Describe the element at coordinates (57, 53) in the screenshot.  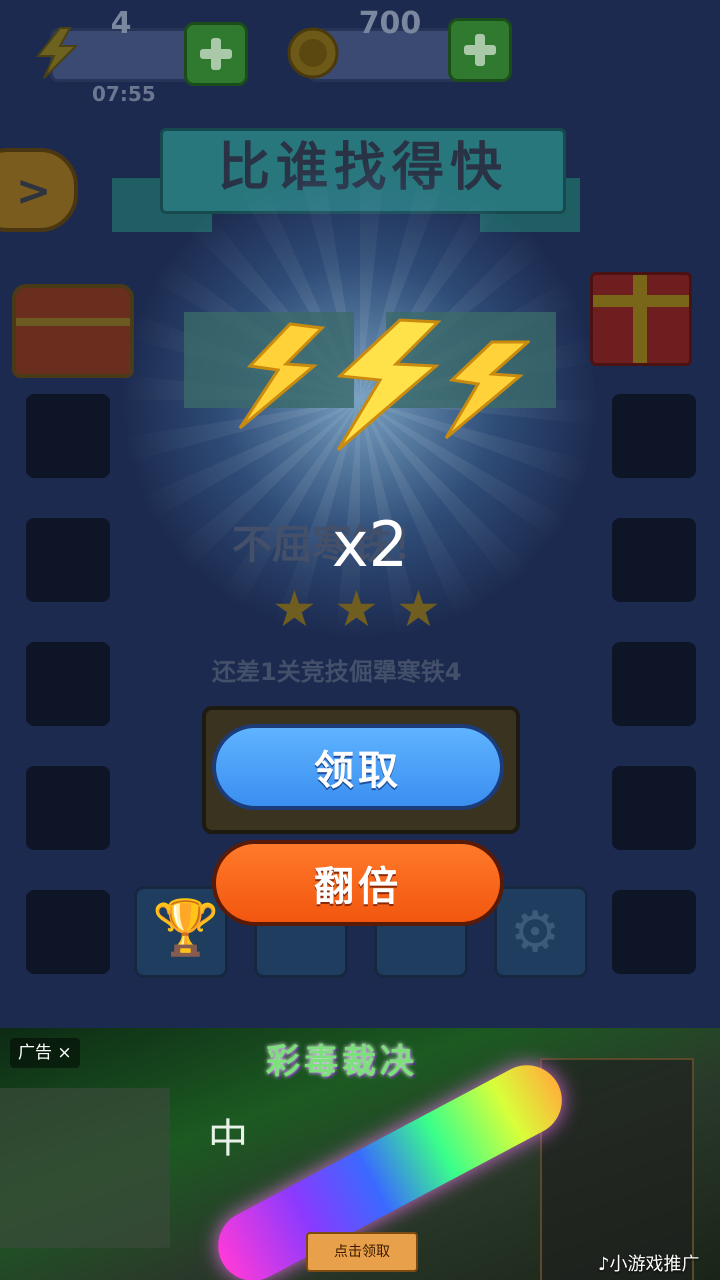
I see `energy-bolt-icon` at that location.